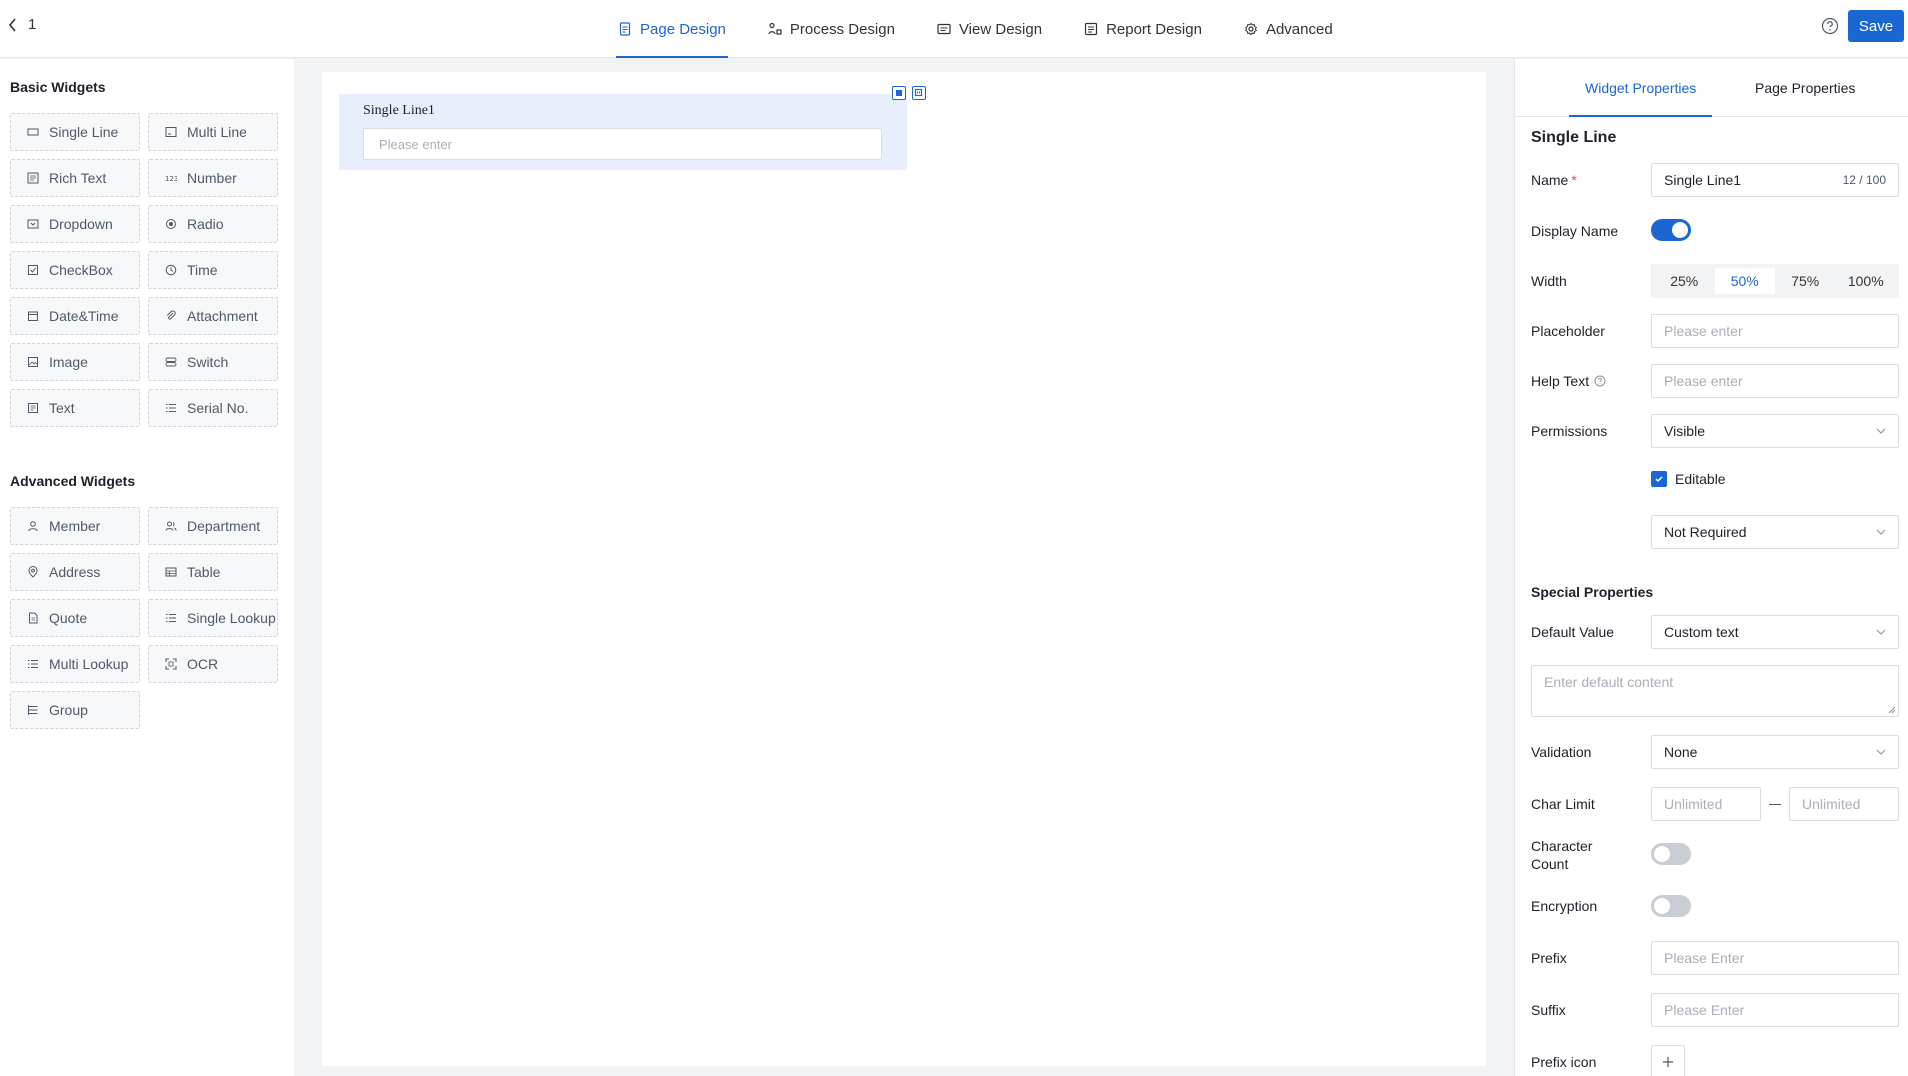  I want to click on copy-field-button, so click(899, 93).